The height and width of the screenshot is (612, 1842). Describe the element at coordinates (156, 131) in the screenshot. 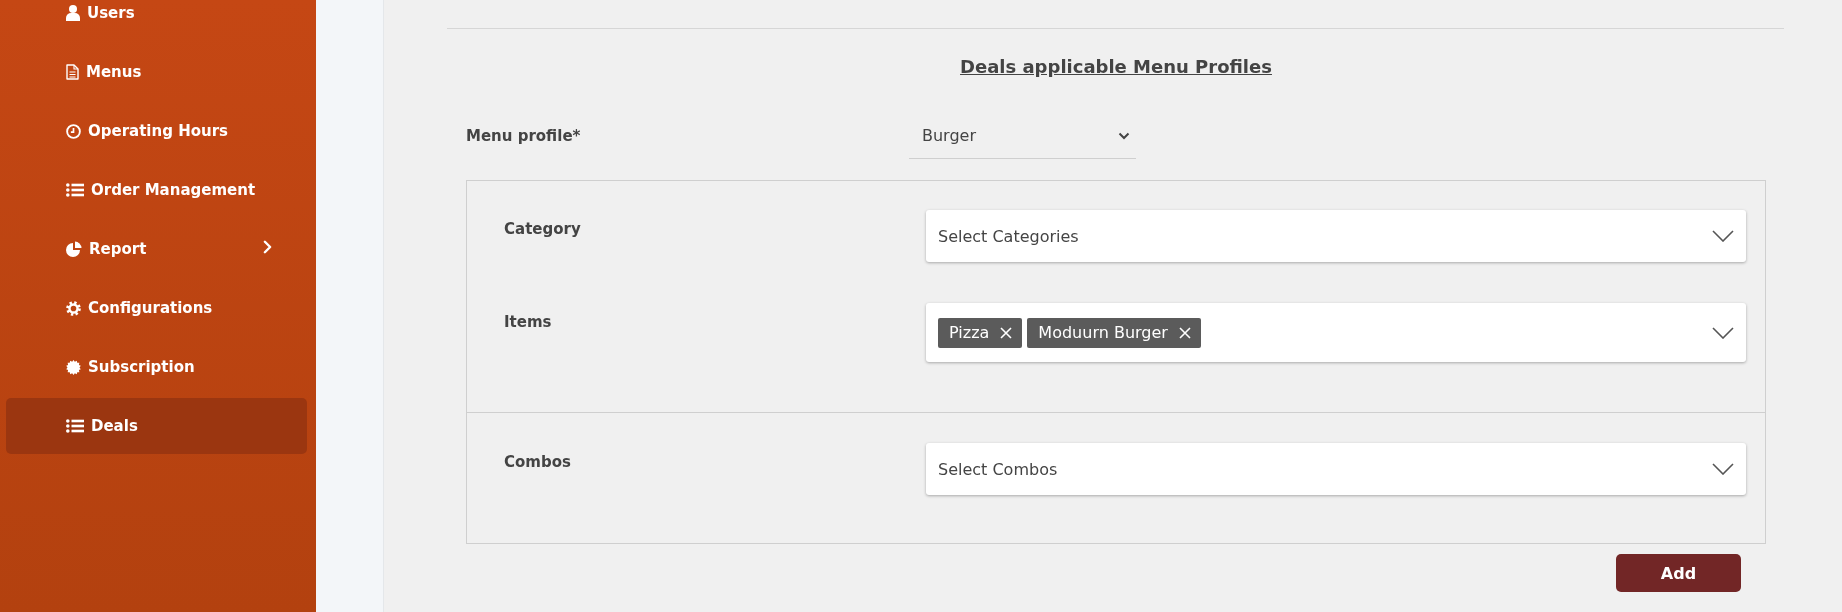

I see `sidebar-item: Operating Hours` at that location.